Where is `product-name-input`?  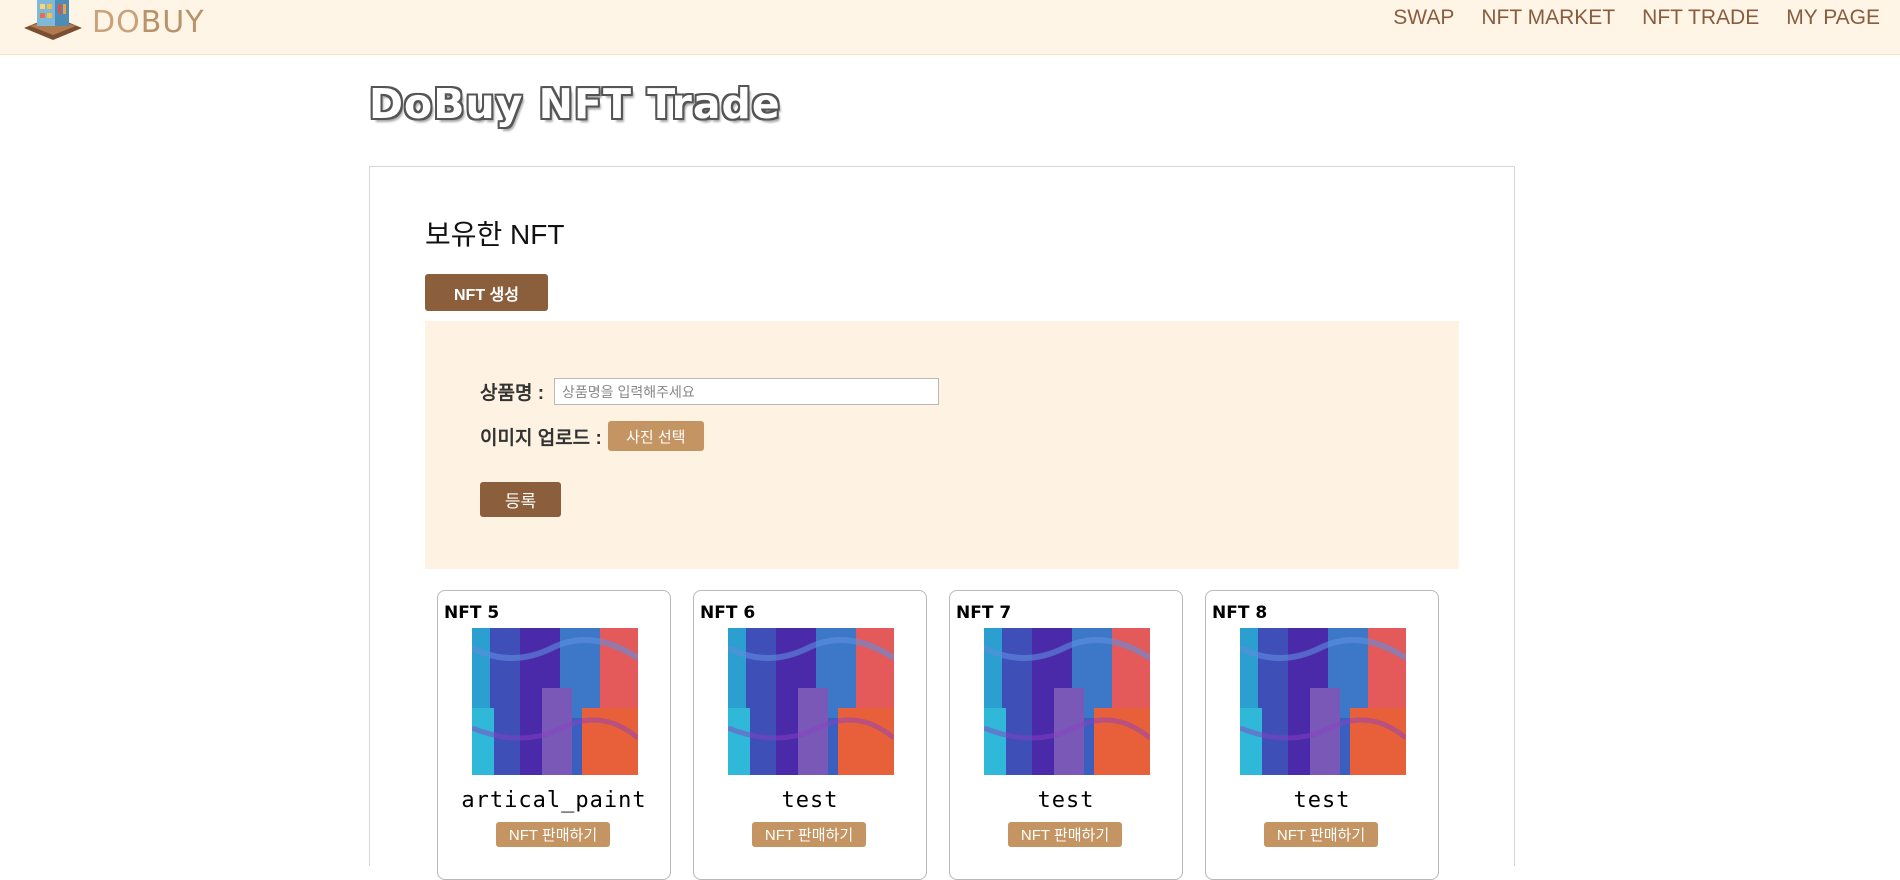
product-name-input is located at coordinates (747, 391).